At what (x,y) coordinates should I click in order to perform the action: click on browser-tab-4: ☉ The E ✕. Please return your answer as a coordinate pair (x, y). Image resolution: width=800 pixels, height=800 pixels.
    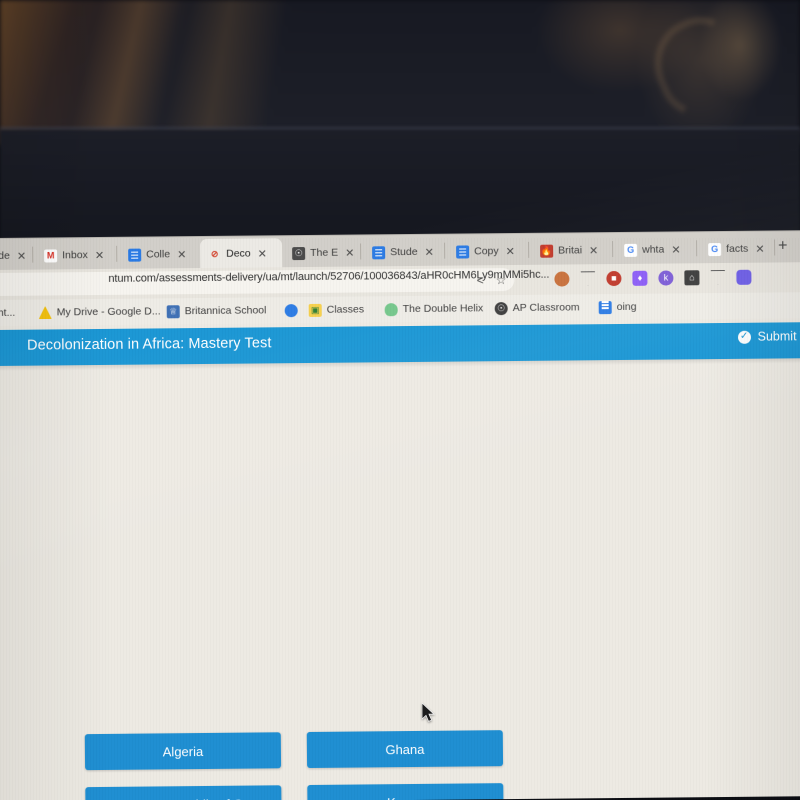
    Looking at the image, I should click on (323, 252).